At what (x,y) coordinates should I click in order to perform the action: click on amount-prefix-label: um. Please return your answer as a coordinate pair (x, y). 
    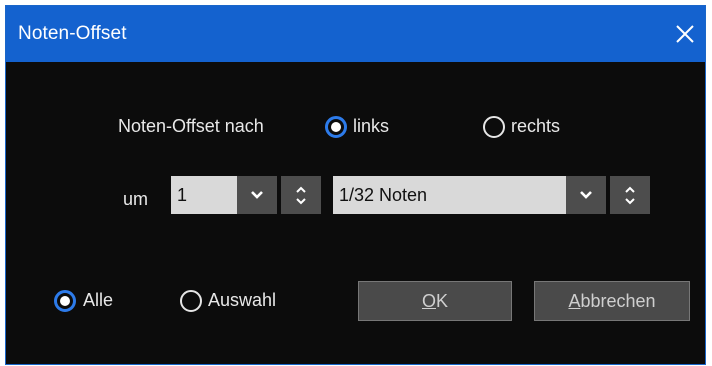
    Looking at the image, I should click on (136, 199).